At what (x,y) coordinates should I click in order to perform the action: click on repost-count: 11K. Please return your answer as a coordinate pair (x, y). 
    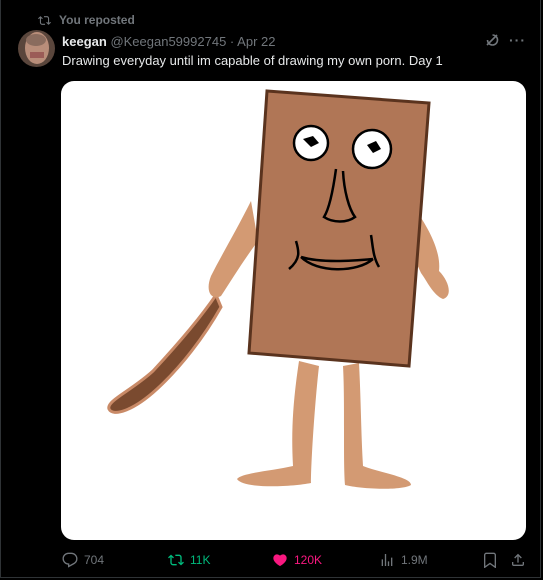
    Looking at the image, I should click on (200, 560).